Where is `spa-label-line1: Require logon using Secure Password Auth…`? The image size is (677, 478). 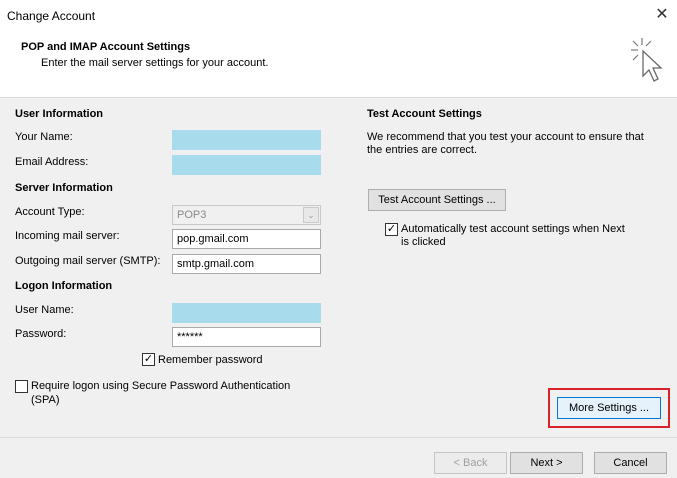 spa-label-line1: Require logon using Secure Password Auth… is located at coordinates (161, 386).